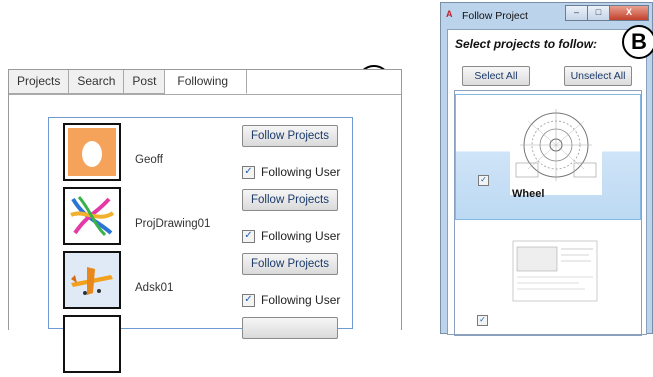 The width and height of the screenshot is (653, 377). What do you see at coordinates (598, 76) in the screenshot?
I see `unselect-all-button: Unselect All` at bounding box center [598, 76].